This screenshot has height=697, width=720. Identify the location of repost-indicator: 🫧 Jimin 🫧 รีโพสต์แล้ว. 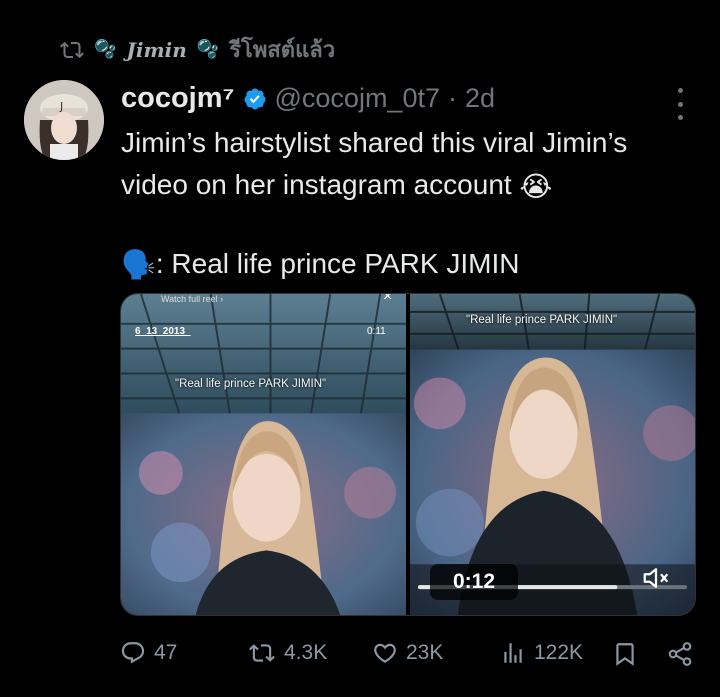
(197, 49).